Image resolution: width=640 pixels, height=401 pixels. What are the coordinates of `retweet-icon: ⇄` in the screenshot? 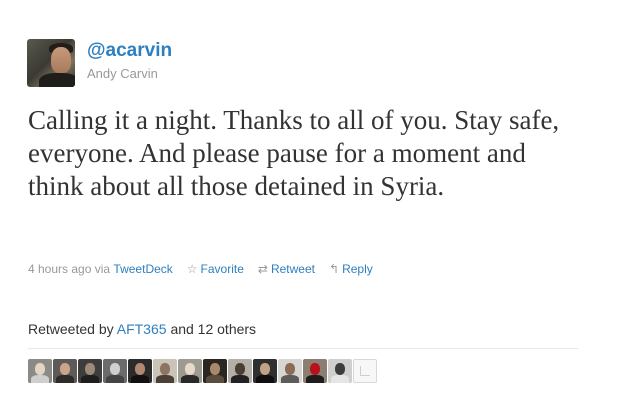 It's located at (262, 269).